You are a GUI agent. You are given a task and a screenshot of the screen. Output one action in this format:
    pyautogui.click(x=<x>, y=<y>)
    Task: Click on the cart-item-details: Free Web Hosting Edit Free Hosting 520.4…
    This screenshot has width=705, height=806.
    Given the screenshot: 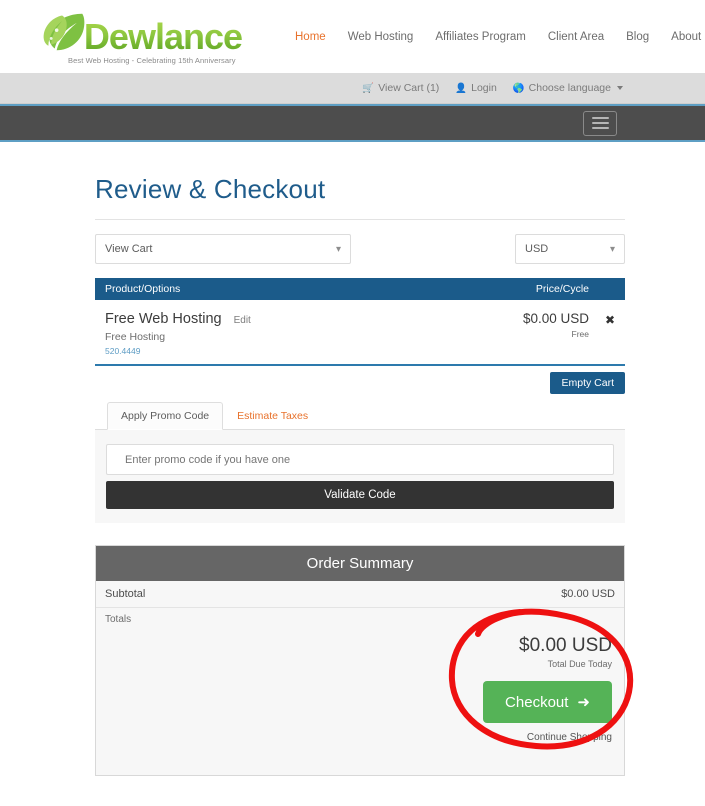 What is the action you would take?
    pyautogui.click(x=290, y=333)
    